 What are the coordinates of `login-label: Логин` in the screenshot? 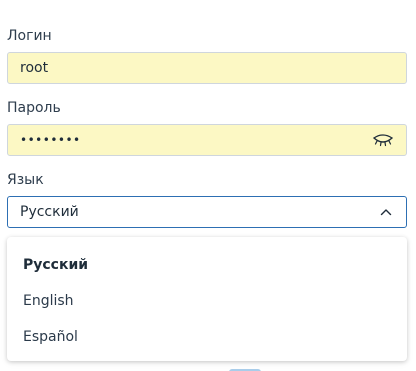 It's located at (29, 36).